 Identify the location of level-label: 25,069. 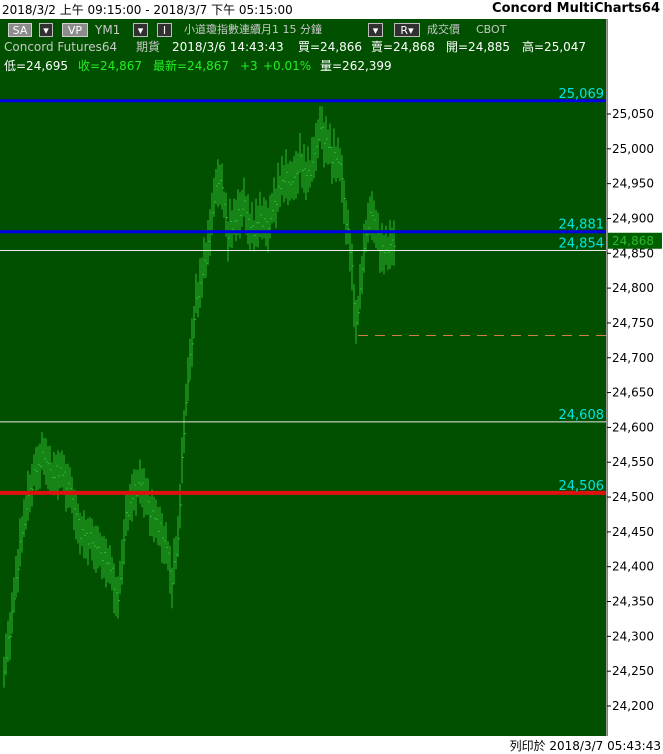
(582, 94).